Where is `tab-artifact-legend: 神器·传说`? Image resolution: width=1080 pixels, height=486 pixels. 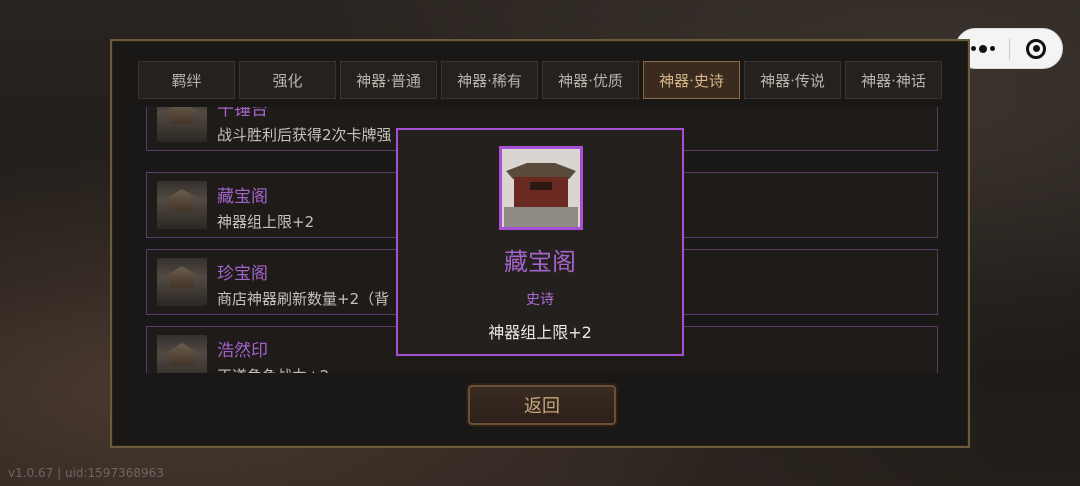
tab-artifact-legend: 神器·传说 is located at coordinates (792, 80).